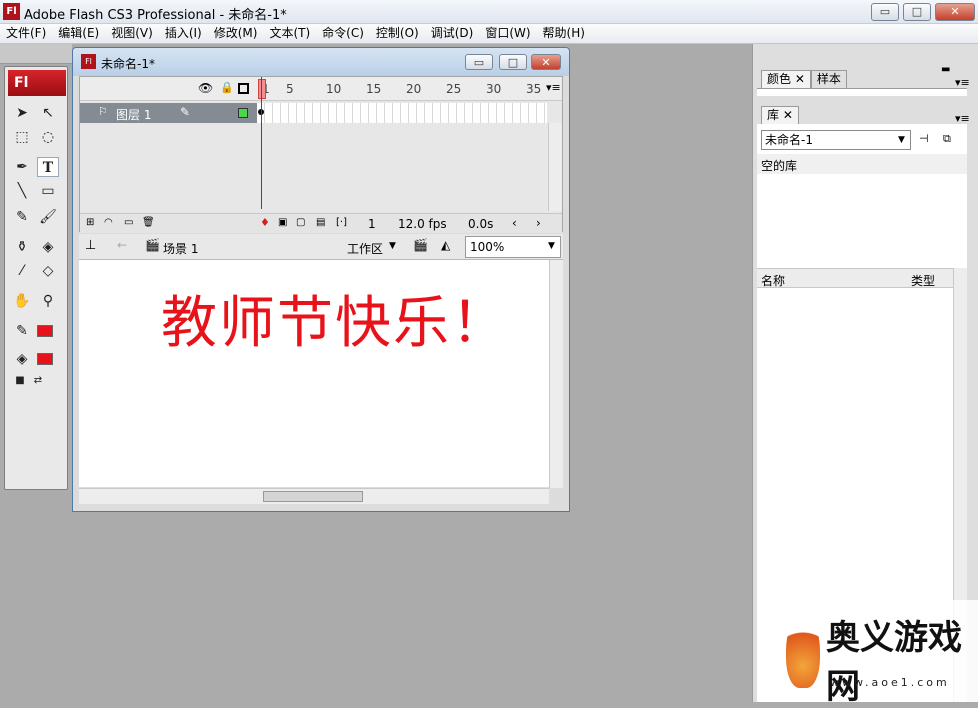 This screenshot has width=978, height=708. What do you see at coordinates (78, 33) in the screenshot?
I see `menu-edit: 编辑(E)` at bounding box center [78, 33].